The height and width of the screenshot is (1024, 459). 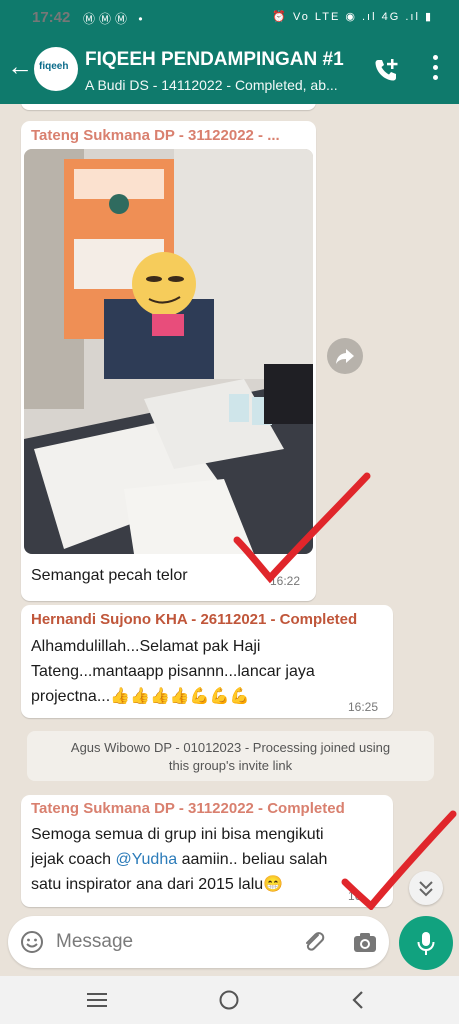 What do you see at coordinates (54, 66) in the screenshot?
I see `avatar-logo-text: fiqeeh` at bounding box center [54, 66].